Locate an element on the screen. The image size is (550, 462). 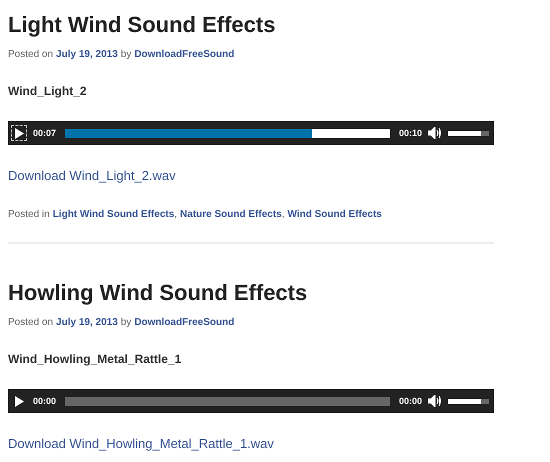
elapsed-time: 00:00 is located at coordinates (44, 401).